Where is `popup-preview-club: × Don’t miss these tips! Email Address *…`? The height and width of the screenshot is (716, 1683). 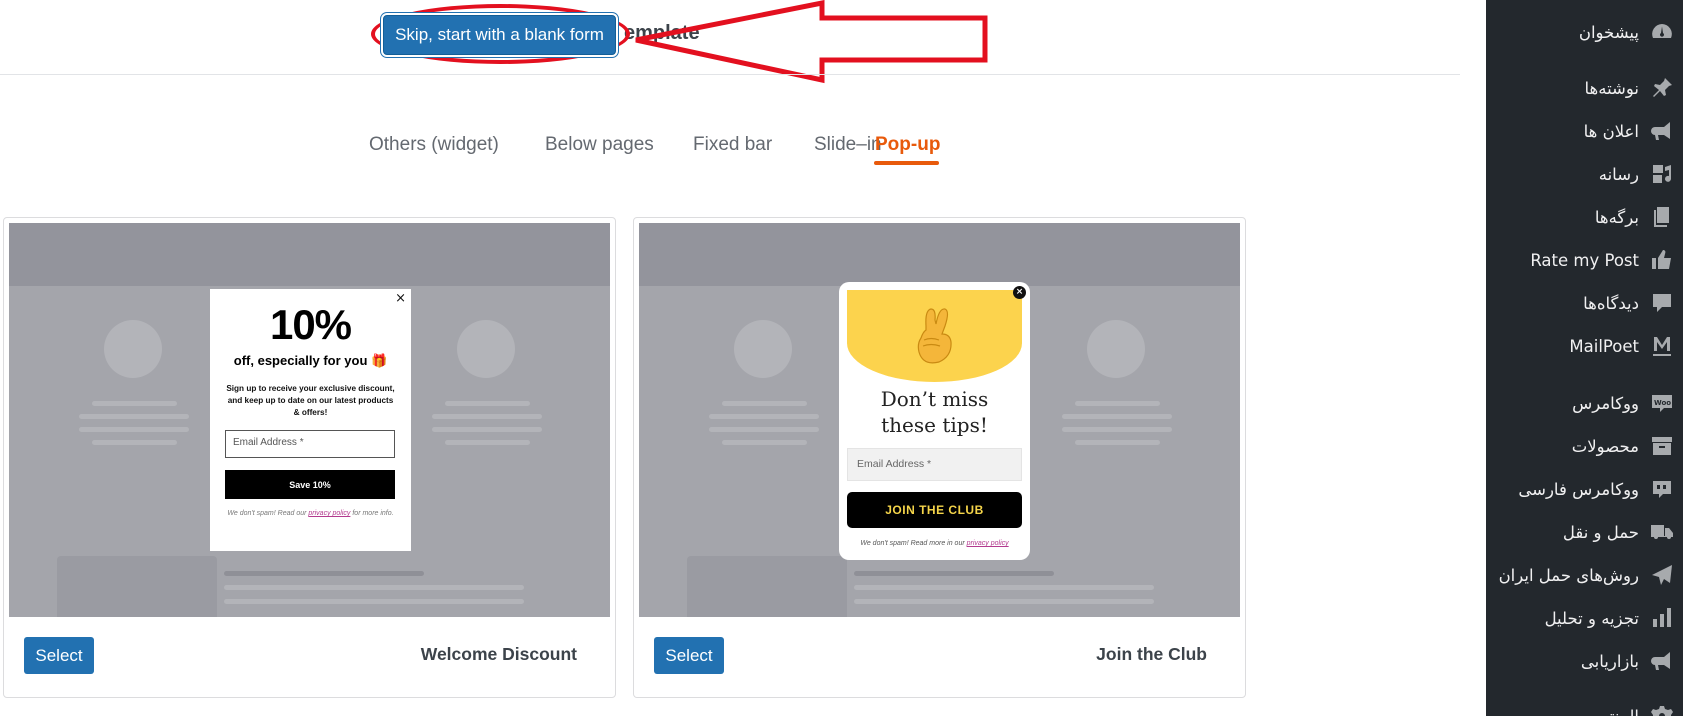
popup-preview-club: × Don’t miss these tips! Email Address *… is located at coordinates (934, 421).